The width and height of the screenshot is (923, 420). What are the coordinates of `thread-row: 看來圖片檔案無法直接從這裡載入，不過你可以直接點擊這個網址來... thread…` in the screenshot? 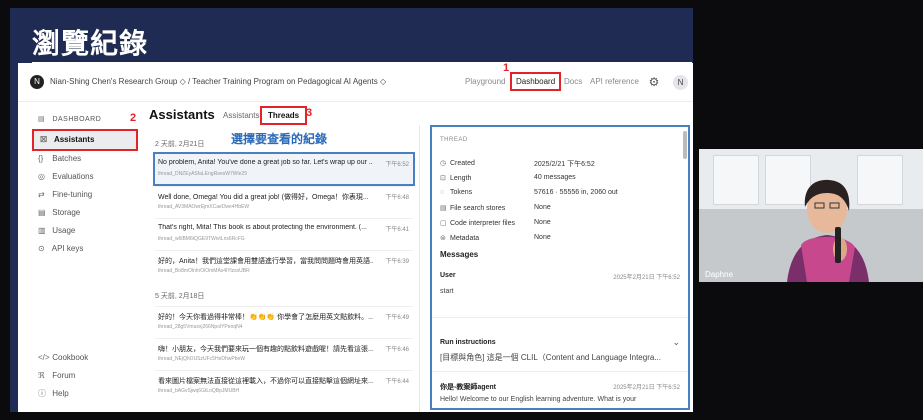 It's located at (284, 385).